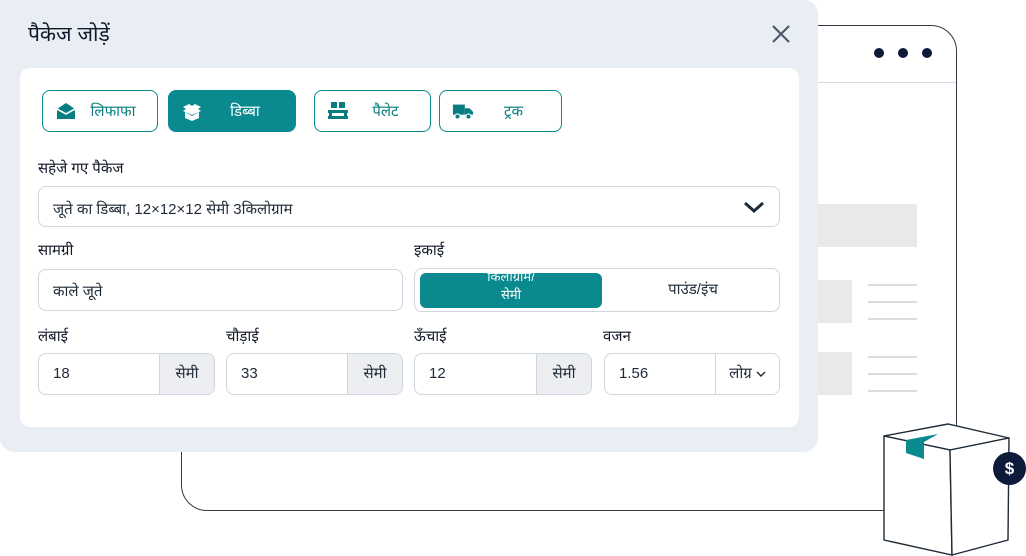 The width and height of the screenshot is (1026, 556). I want to click on height-value: 12, so click(437, 373).